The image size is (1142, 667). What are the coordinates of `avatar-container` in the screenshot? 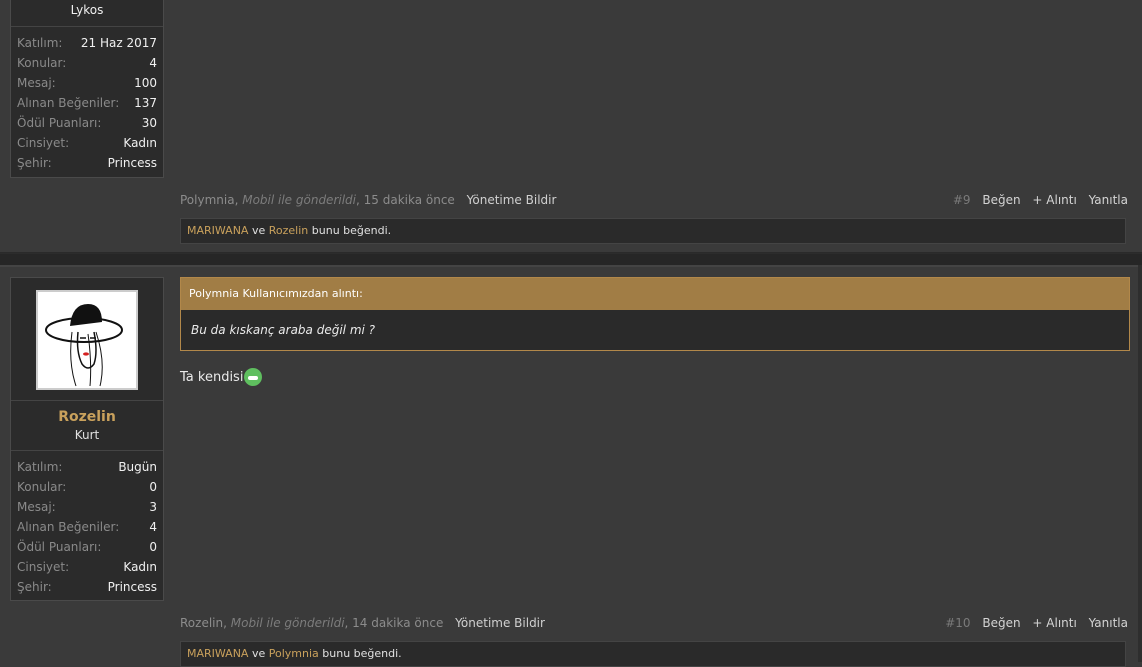 It's located at (87, 339).